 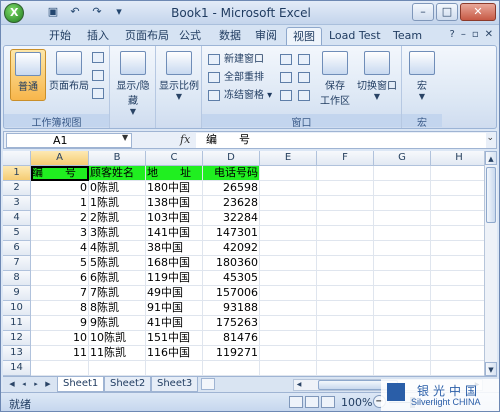 What do you see at coordinates (402, 158) in the screenshot?
I see `column-header: G` at bounding box center [402, 158].